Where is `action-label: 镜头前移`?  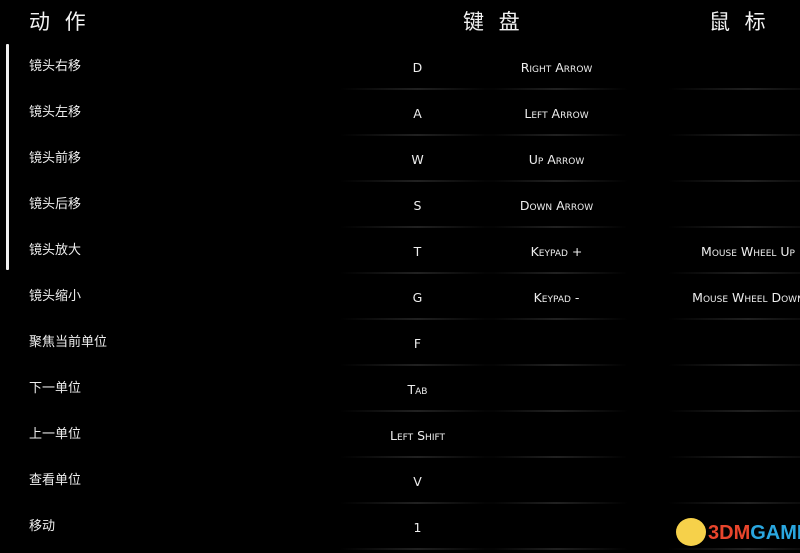 action-label: 镜头前移 is located at coordinates (55, 158).